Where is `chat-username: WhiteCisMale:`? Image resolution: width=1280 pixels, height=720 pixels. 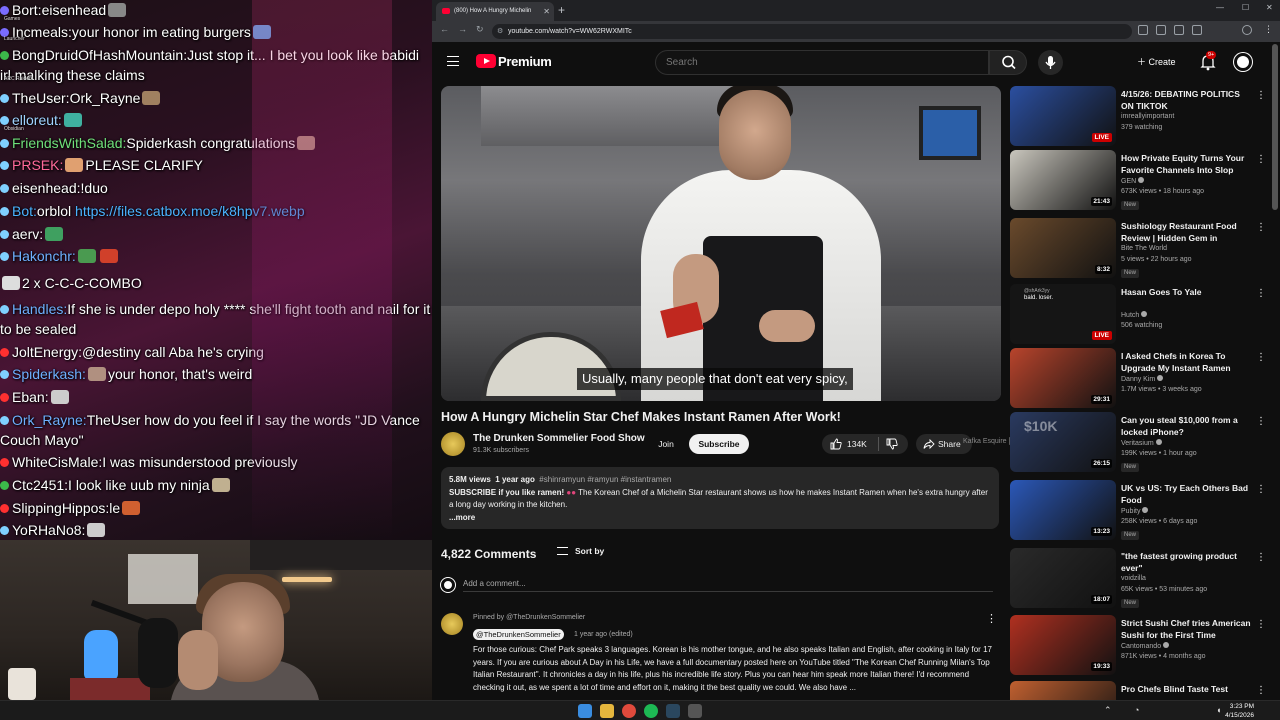 chat-username: WhiteCisMale: is located at coordinates (57, 462).